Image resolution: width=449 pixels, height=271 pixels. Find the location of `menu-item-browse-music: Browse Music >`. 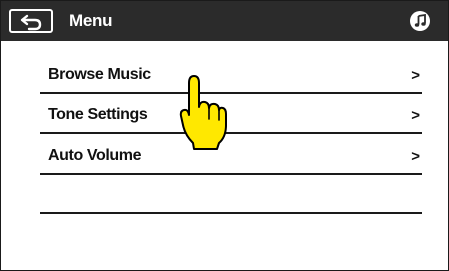

menu-item-browse-music: Browse Music > is located at coordinates (231, 77).